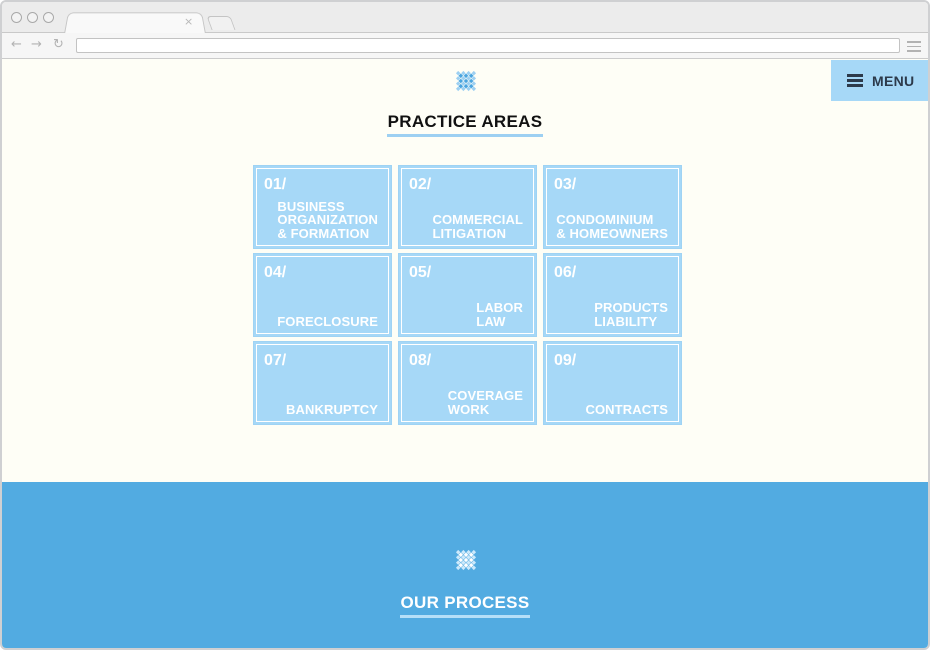 The image size is (930, 650). I want to click on our-process-title: OUR PROCESS, so click(465, 605).